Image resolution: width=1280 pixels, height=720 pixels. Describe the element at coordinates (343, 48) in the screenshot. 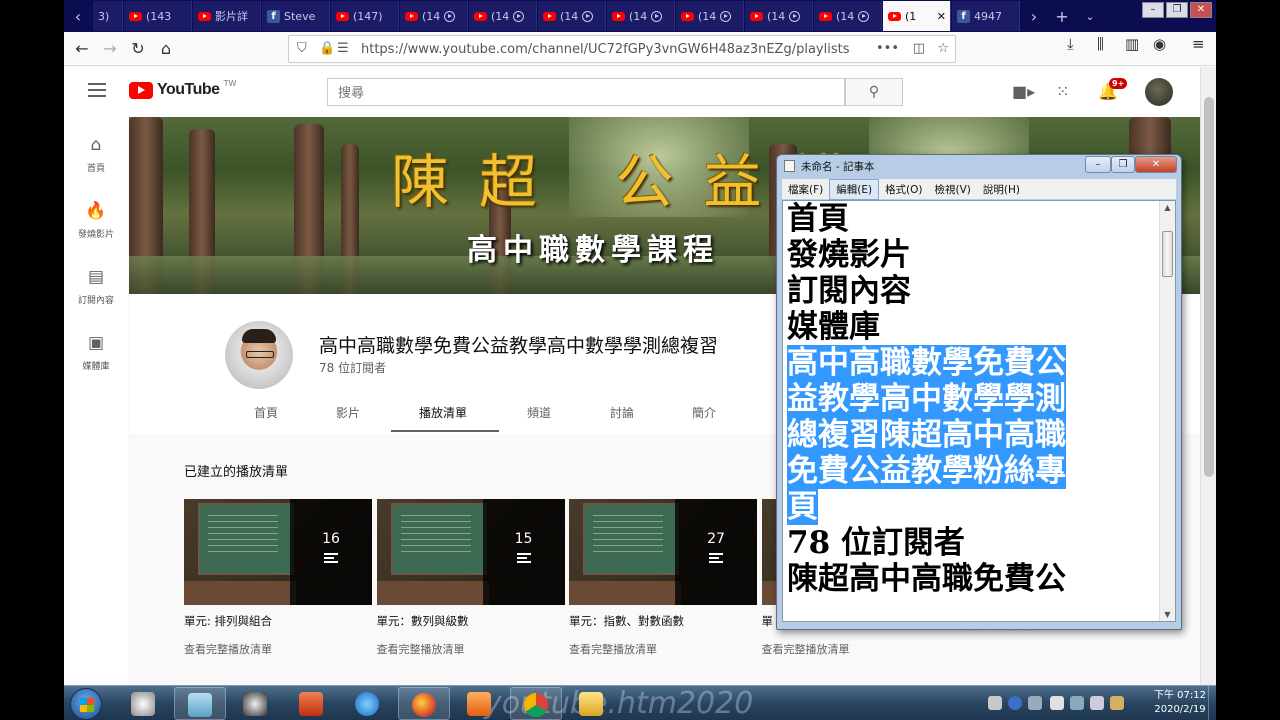

I see `permissions-icon: ☰` at that location.